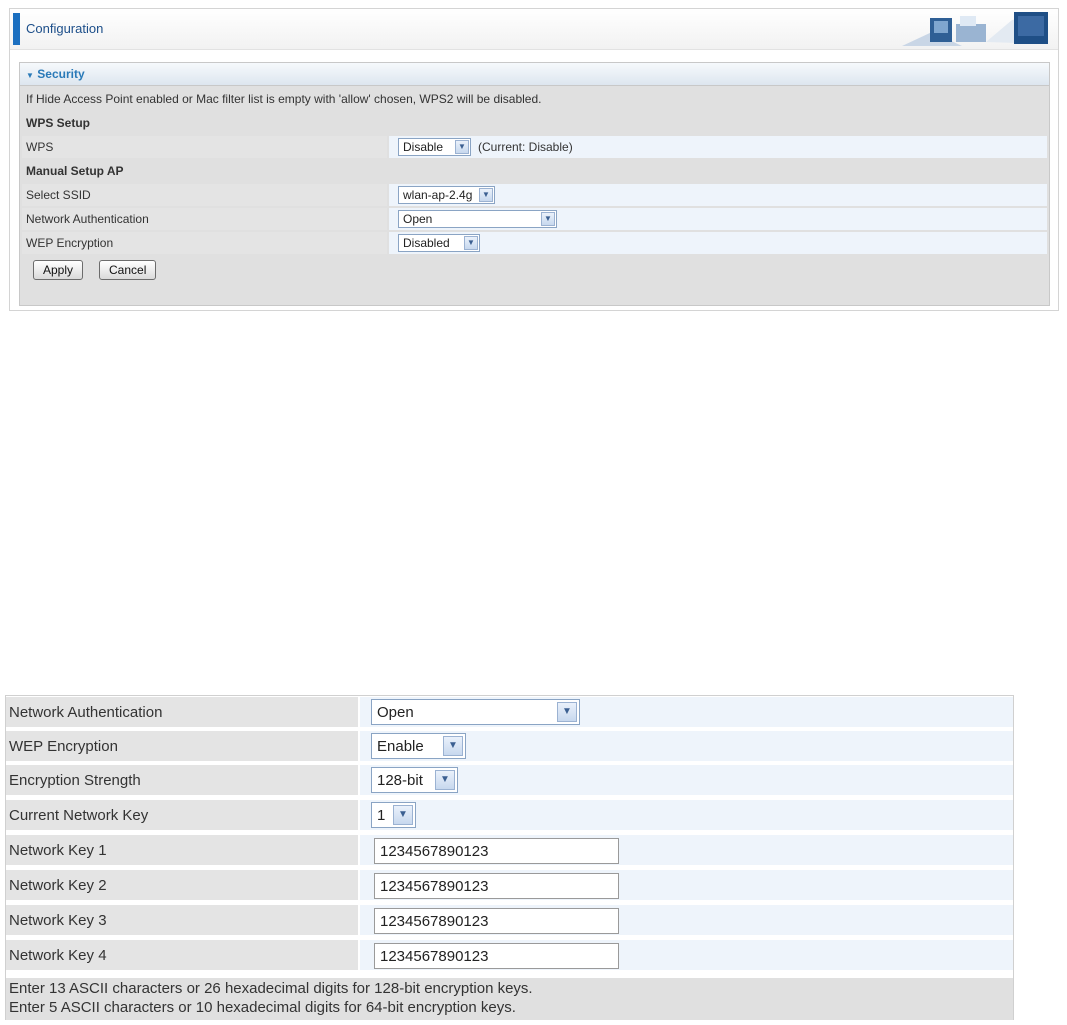 The image size is (1067, 1025). Describe the element at coordinates (434, 147) in the screenshot. I see `wps-select: Disable ▼` at that location.